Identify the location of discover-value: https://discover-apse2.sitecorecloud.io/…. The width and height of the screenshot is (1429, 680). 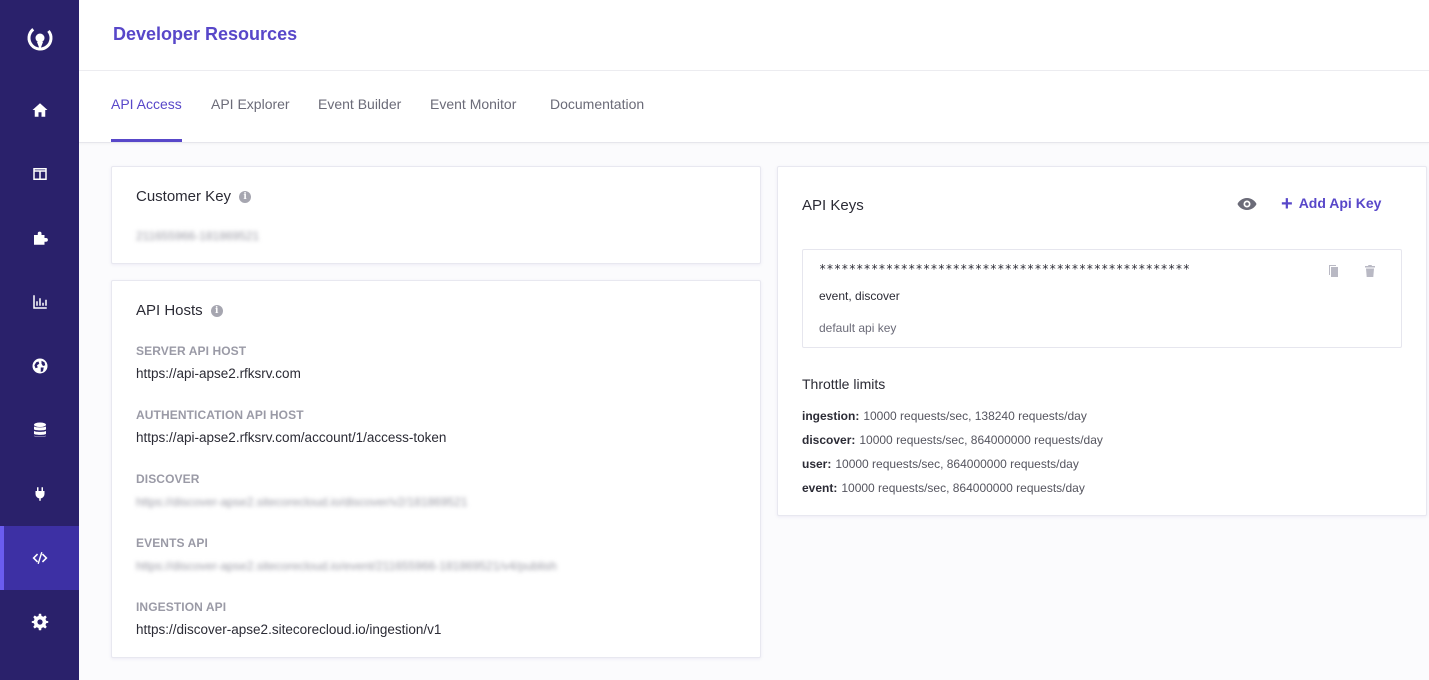
(302, 502).